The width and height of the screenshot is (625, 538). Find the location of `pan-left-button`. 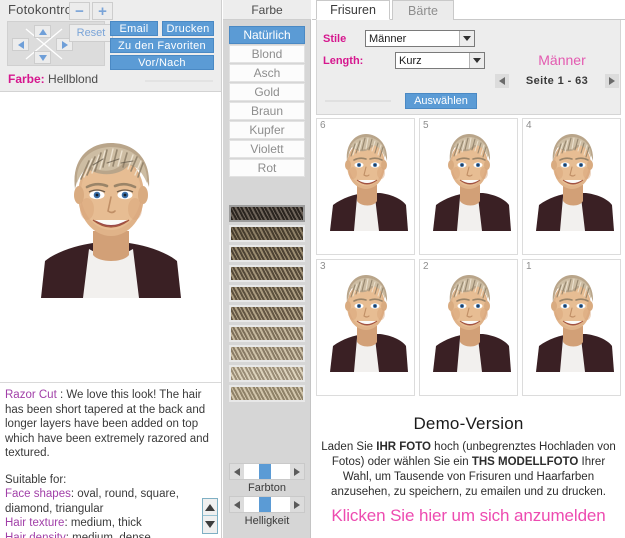

pan-left-button is located at coordinates (20, 44).